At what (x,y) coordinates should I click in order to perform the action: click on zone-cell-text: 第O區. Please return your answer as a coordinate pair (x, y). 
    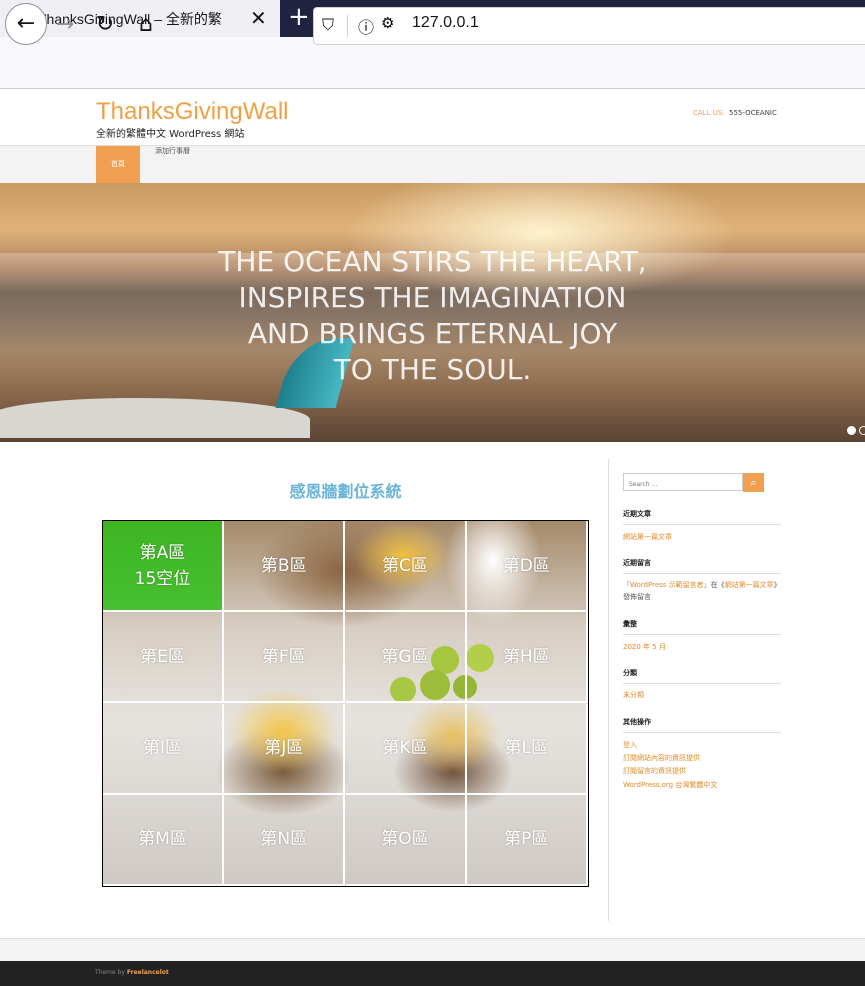
    Looking at the image, I should click on (404, 839).